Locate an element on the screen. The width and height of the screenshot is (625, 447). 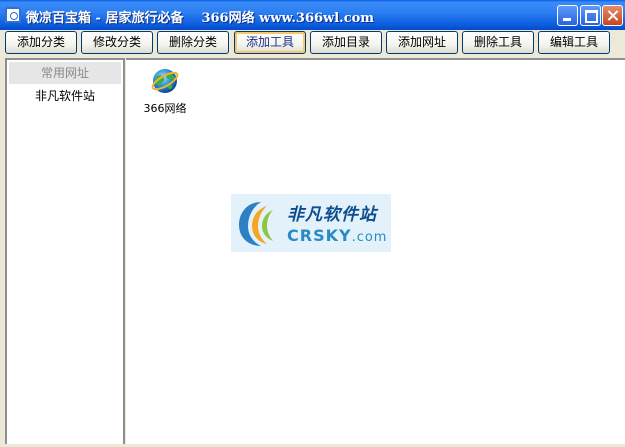
watermark-brand: CRSKY is located at coordinates (319, 235).